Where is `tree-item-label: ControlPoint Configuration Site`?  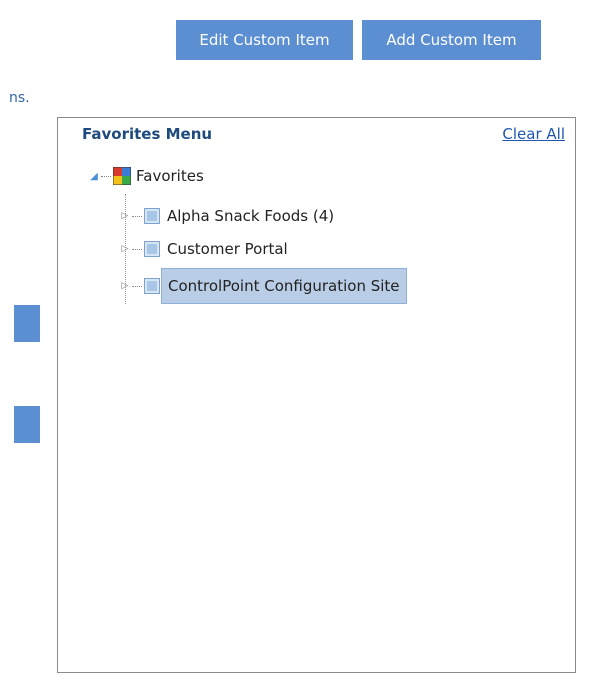
tree-item-label: ControlPoint Configuration Site is located at coordinates (284, 286).